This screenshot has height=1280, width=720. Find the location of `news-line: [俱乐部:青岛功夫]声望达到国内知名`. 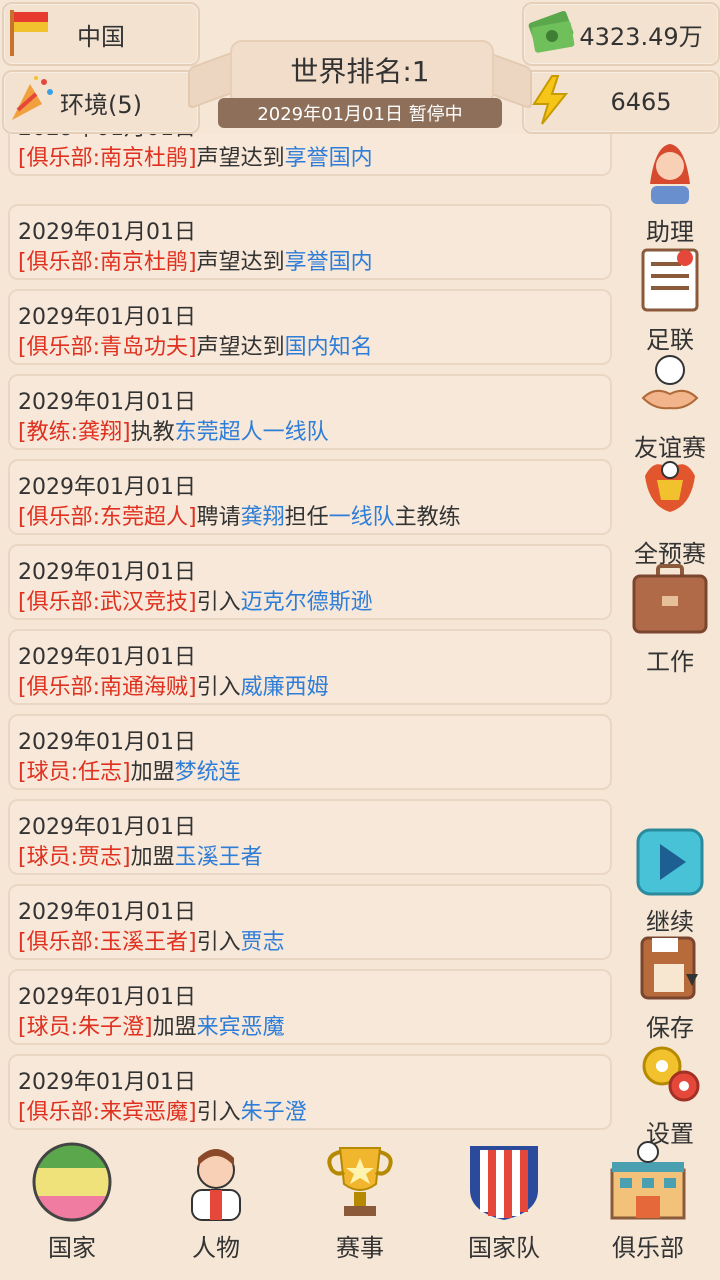

news-line: [俱乐部:青岛功夫]声望达到国内知名 is located at coordinates (195, 345).